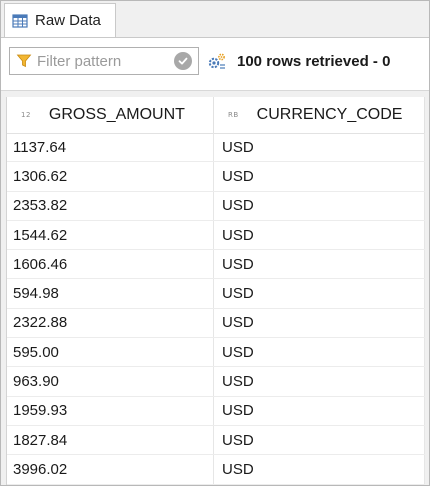 The image size is (430, 486). I want to click on table-row: 1827.84 USD, so click(216, 440).